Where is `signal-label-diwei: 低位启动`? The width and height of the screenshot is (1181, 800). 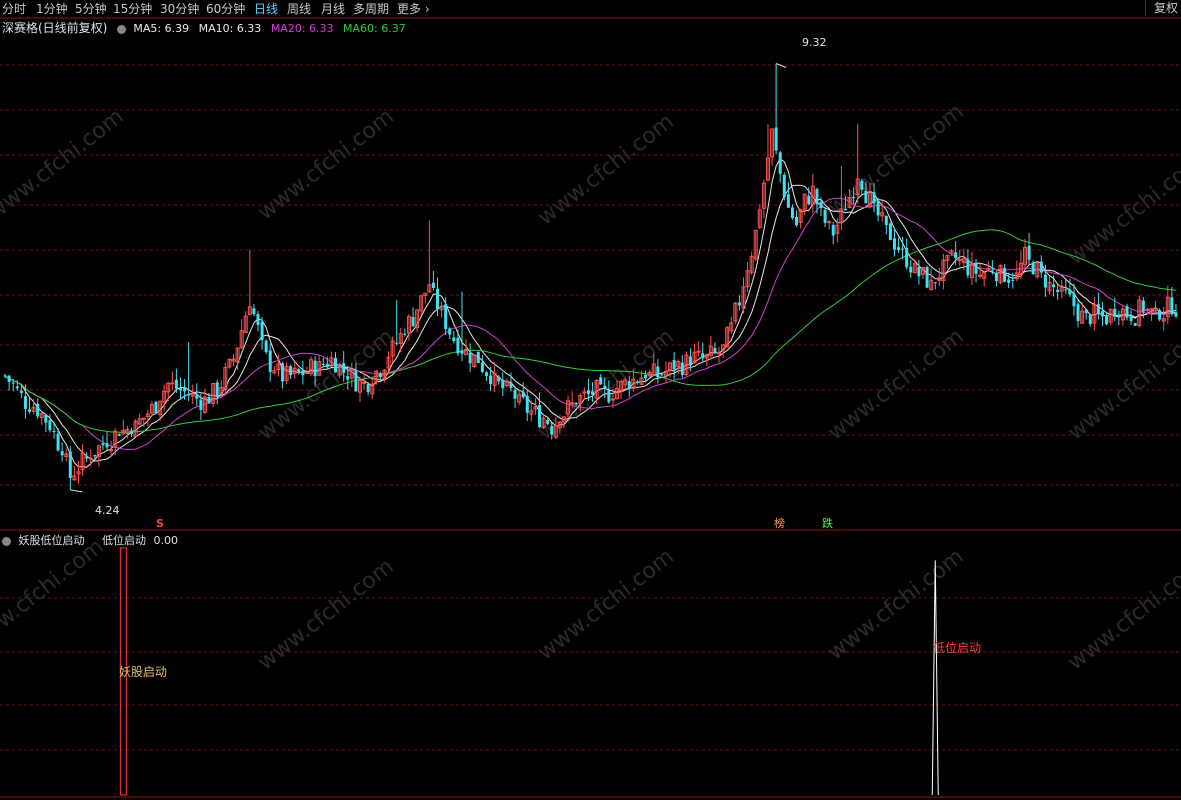 signal-label-diwei: 低位启动 is located at coordinates (957, 647).